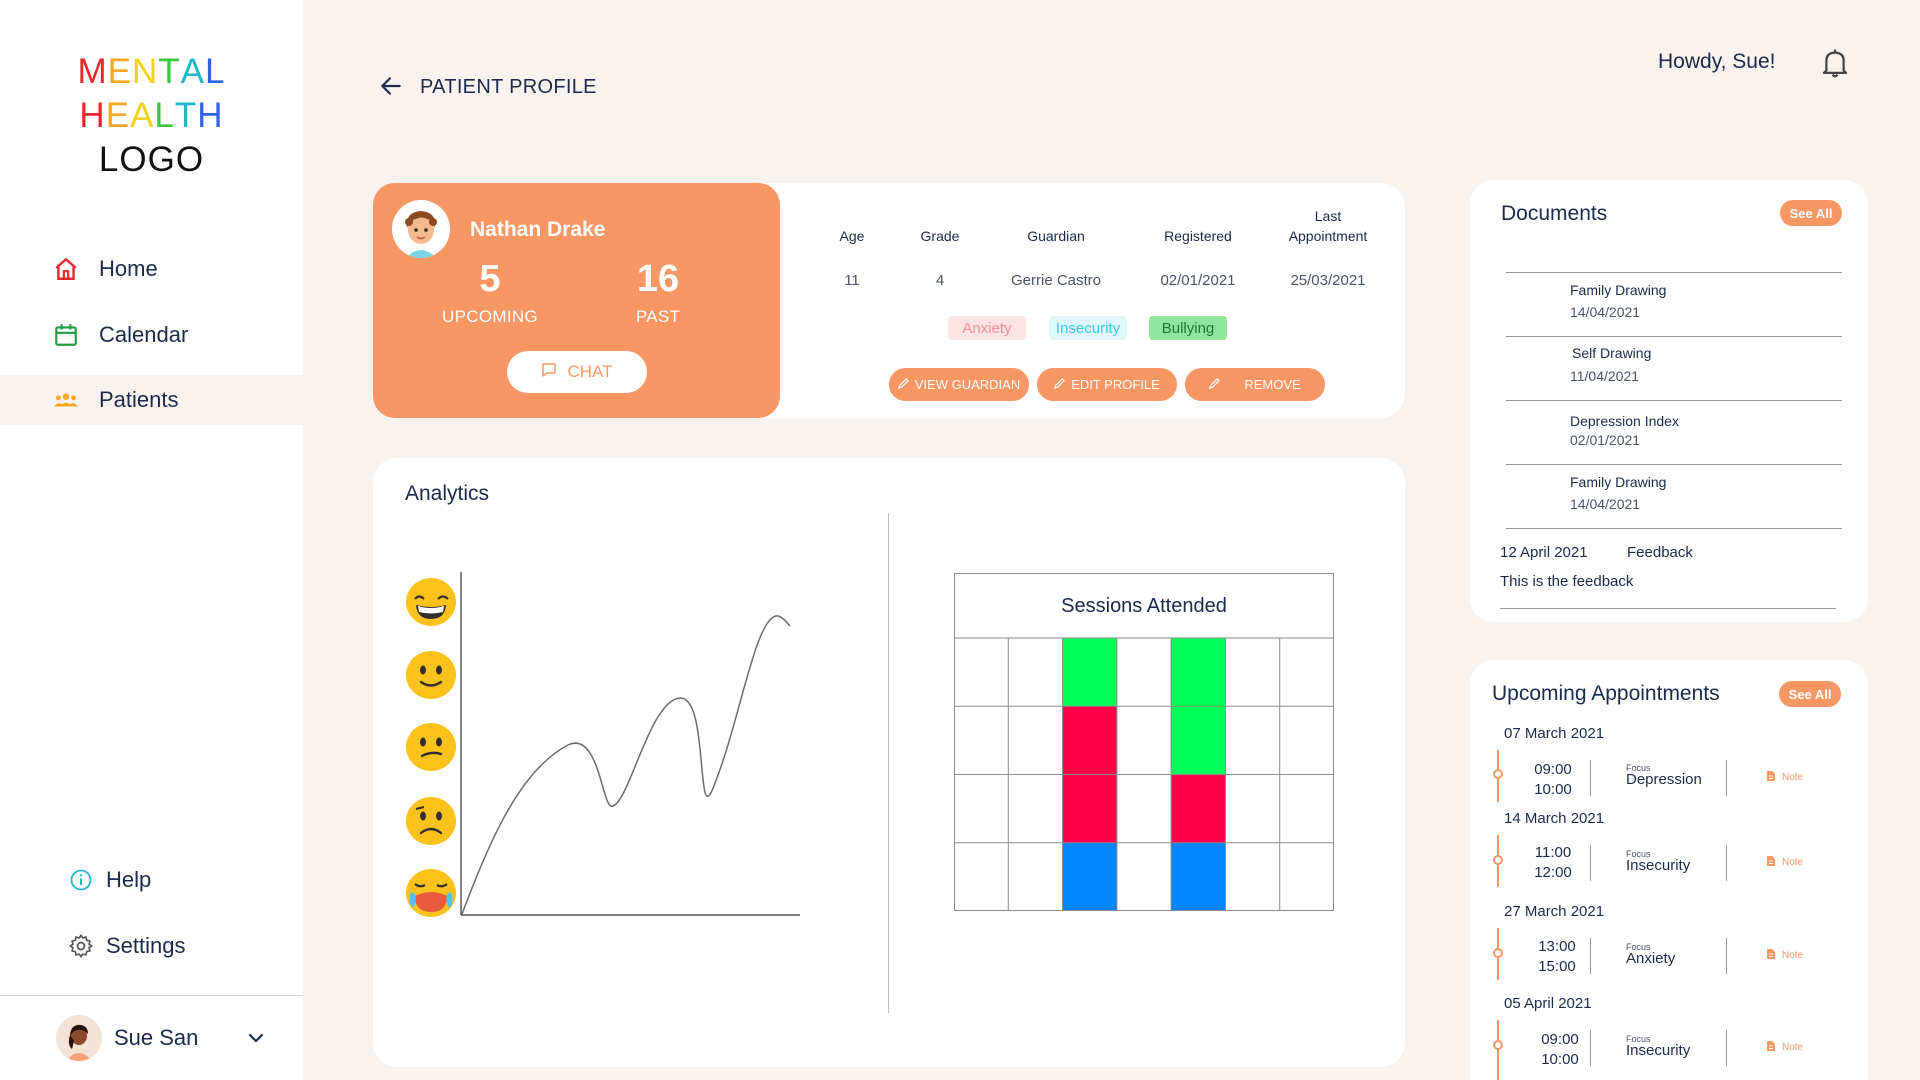  I want to click on document-name: Self Drawing, so click(1611, 353).